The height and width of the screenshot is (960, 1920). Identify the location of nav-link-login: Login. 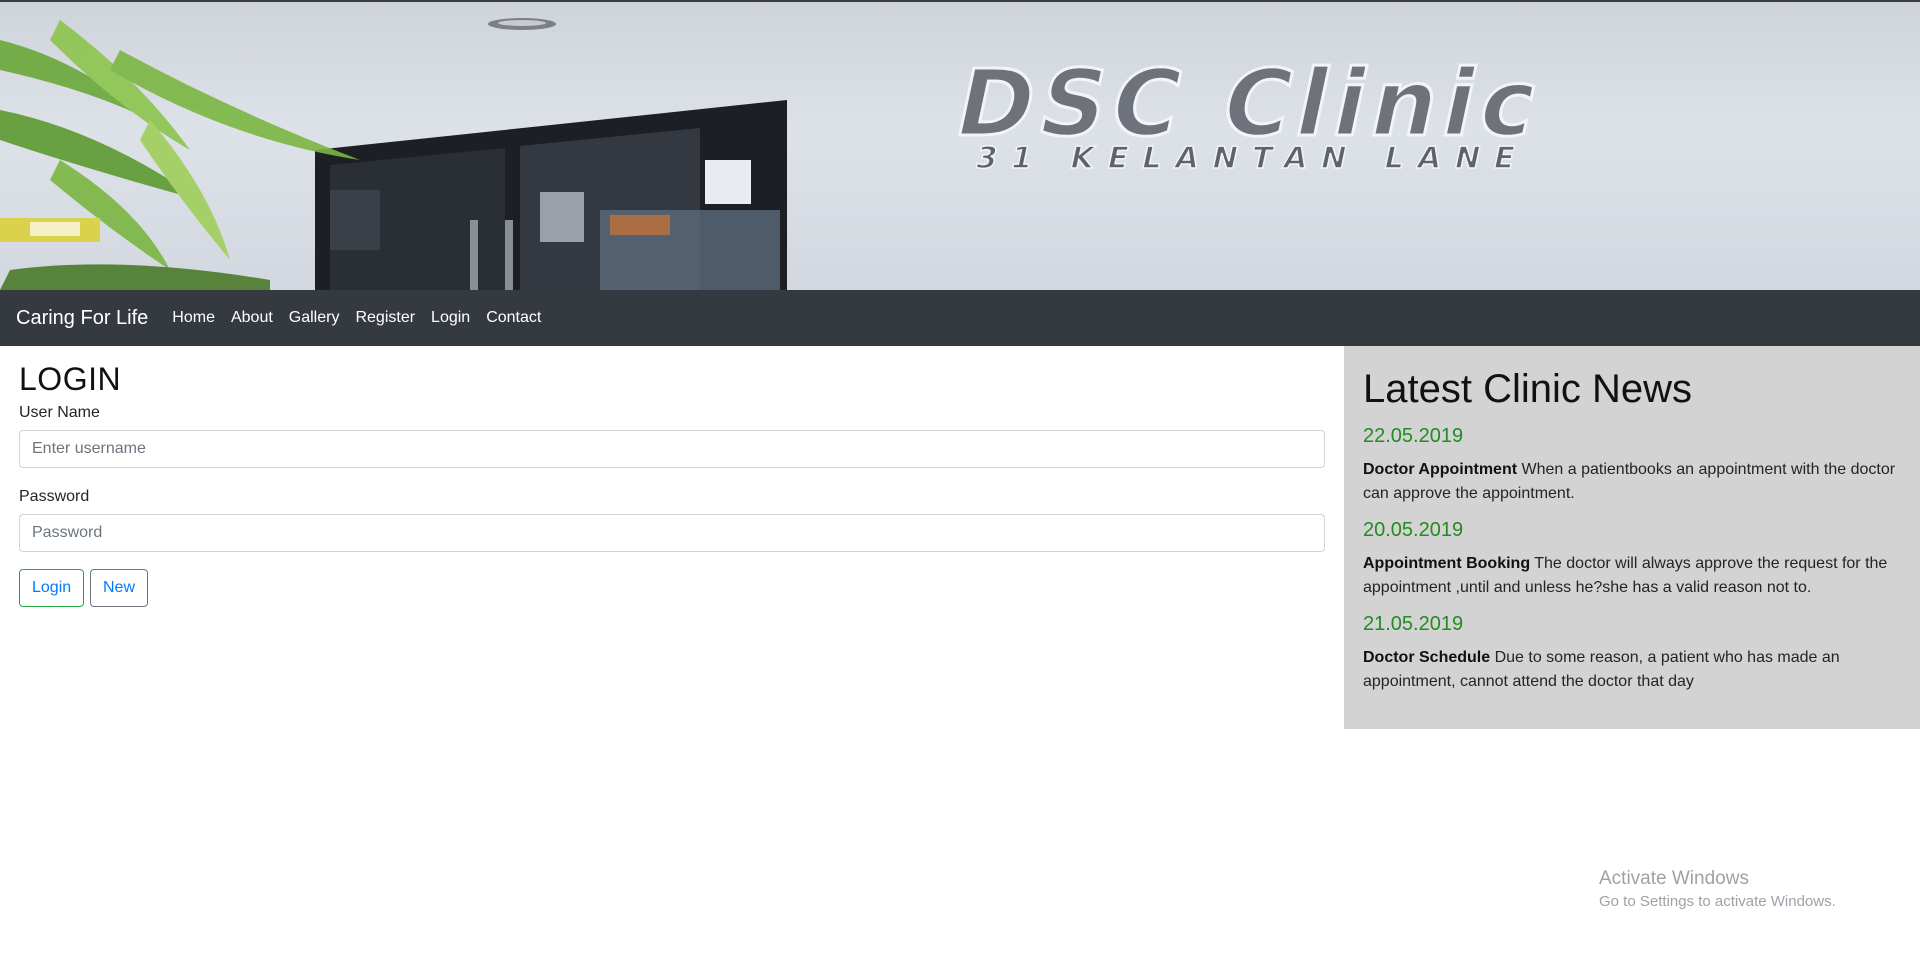
(450, 318).